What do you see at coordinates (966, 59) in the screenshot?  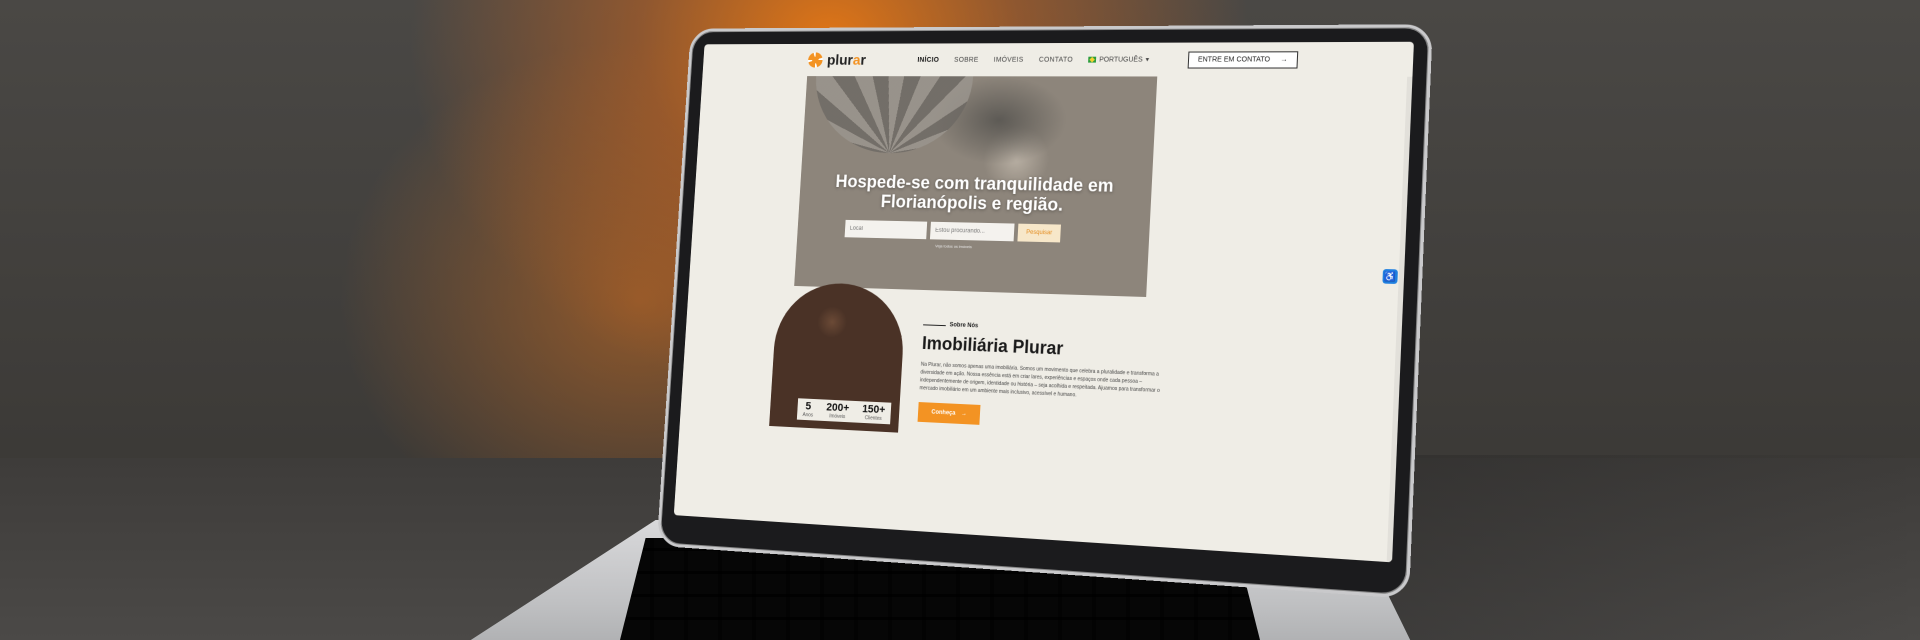 I see `nav-link-sobre: SOBRE` at bounding box center [966, 59].